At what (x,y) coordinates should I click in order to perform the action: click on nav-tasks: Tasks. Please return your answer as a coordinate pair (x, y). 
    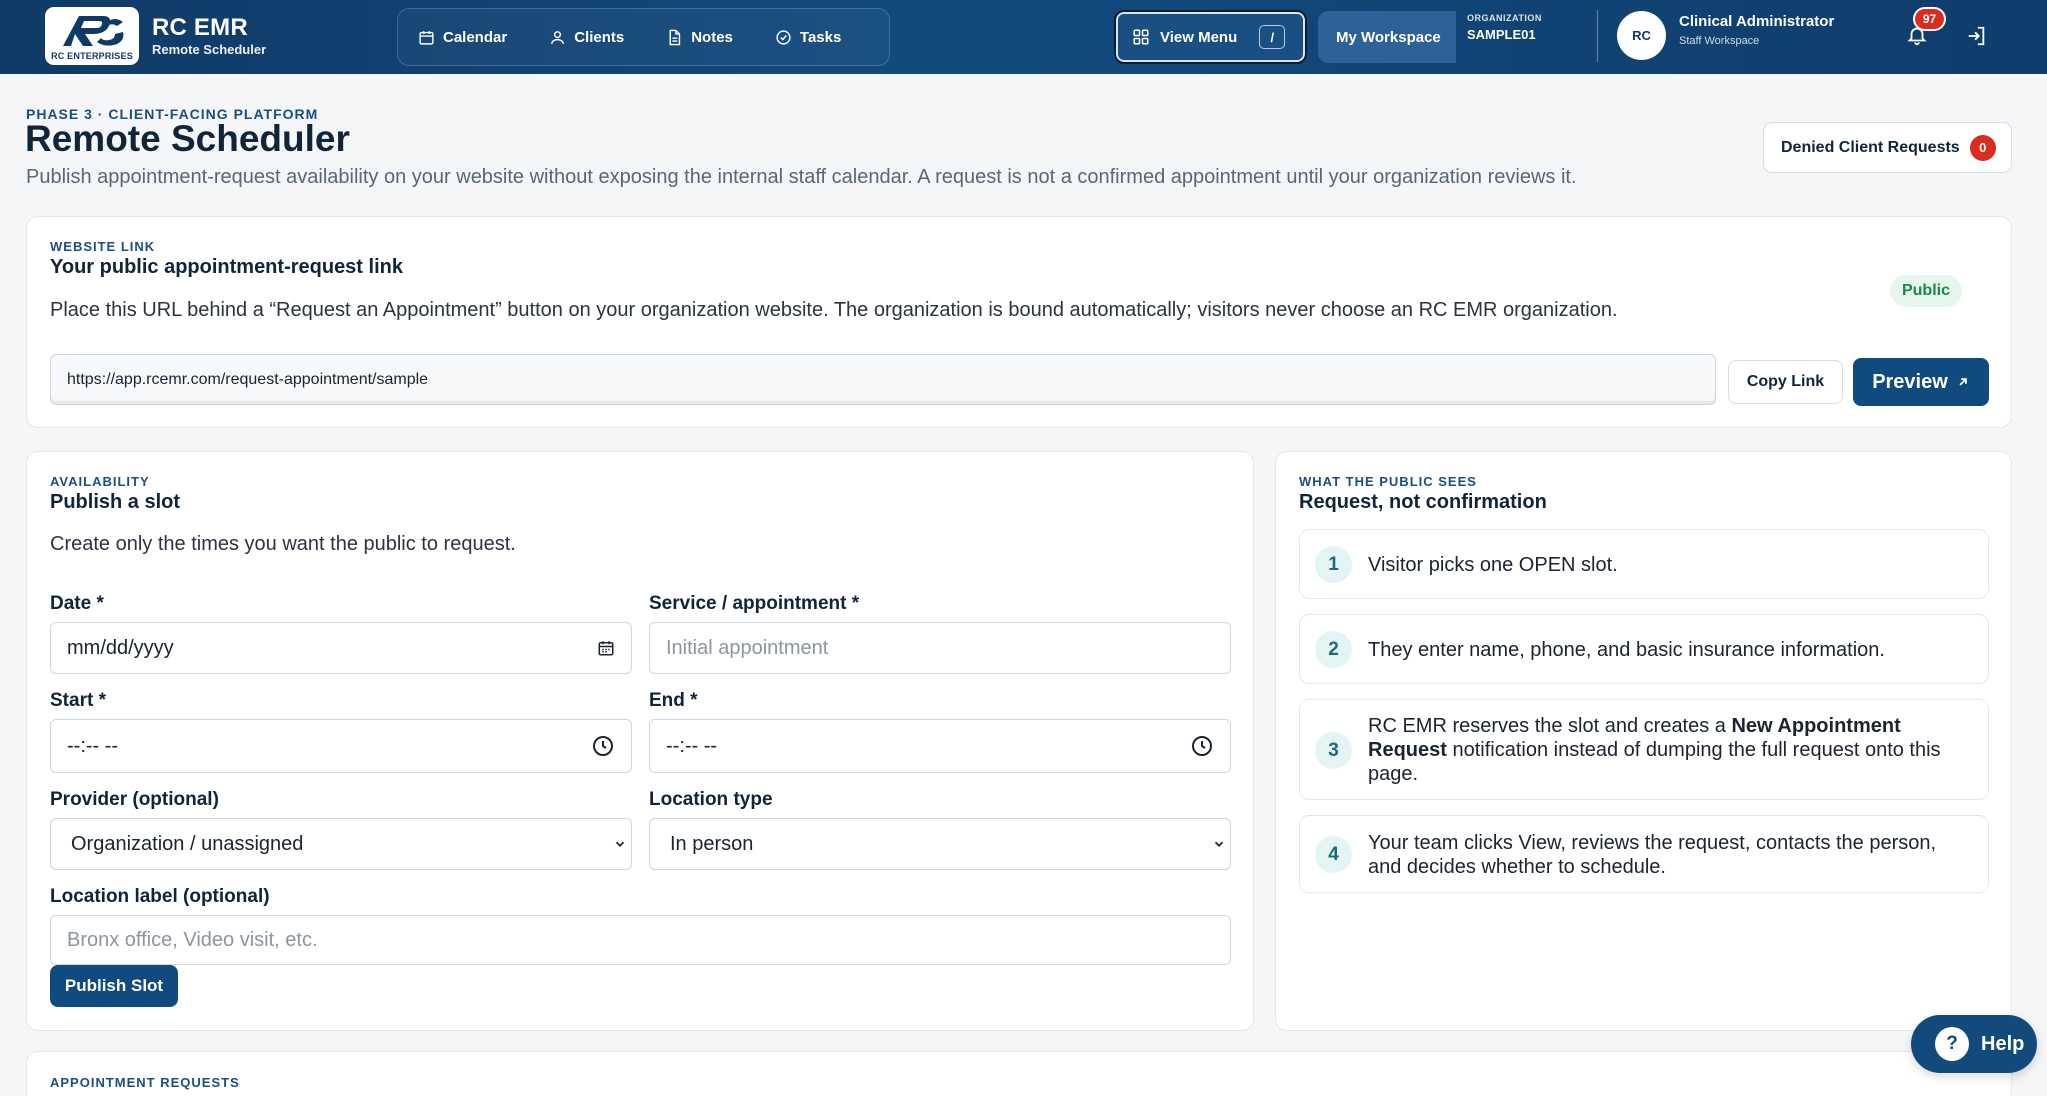
    Looking at the image, I should click on (808, 37).